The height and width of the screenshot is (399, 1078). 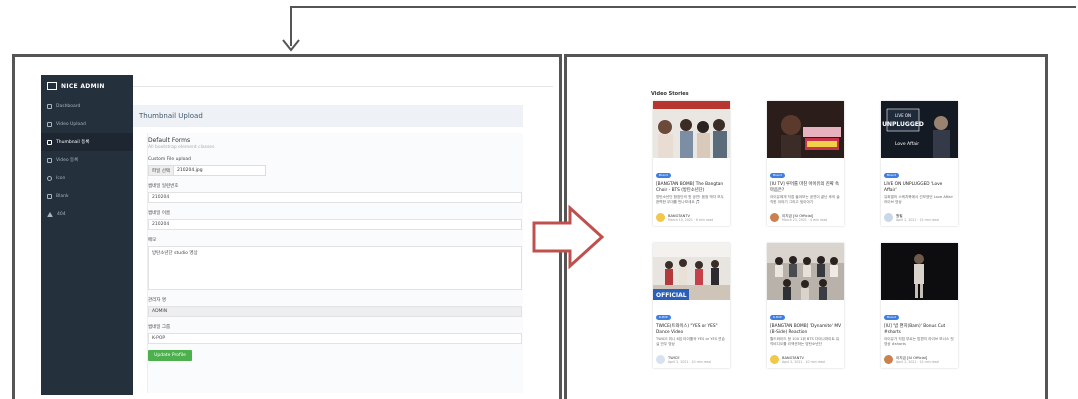 I want to click on topbar, so click(x=343, y=81).